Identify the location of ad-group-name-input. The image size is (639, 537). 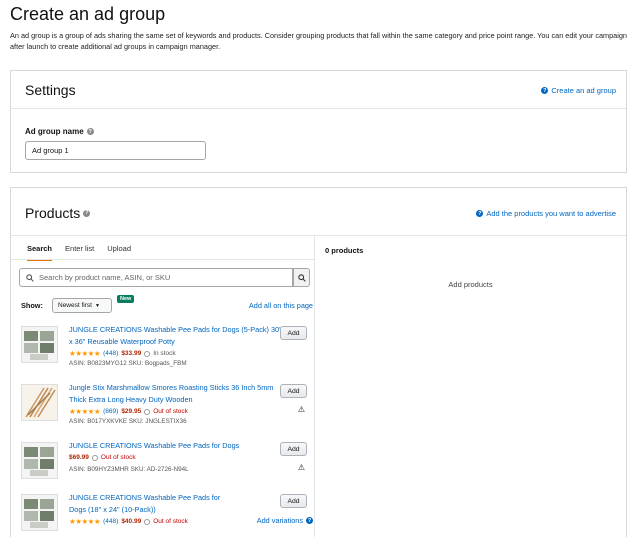
(115, 150).